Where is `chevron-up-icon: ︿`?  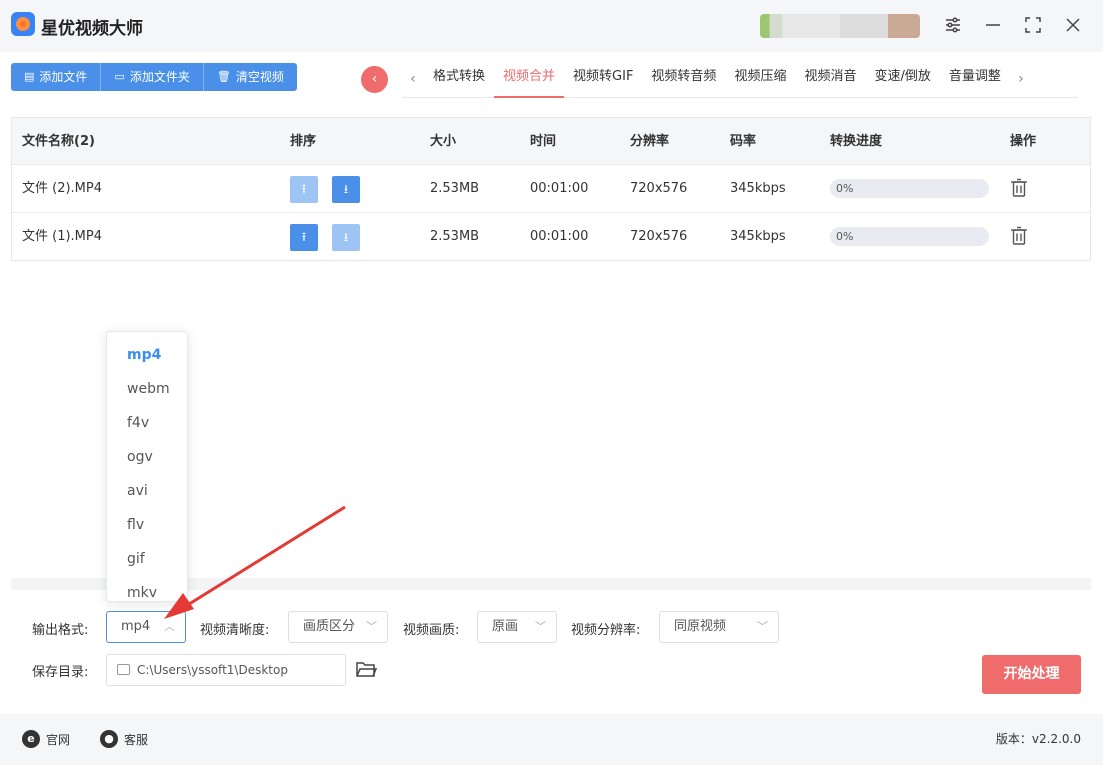
chevron-up-icon: ︿ is located at coordinates (169, 626).